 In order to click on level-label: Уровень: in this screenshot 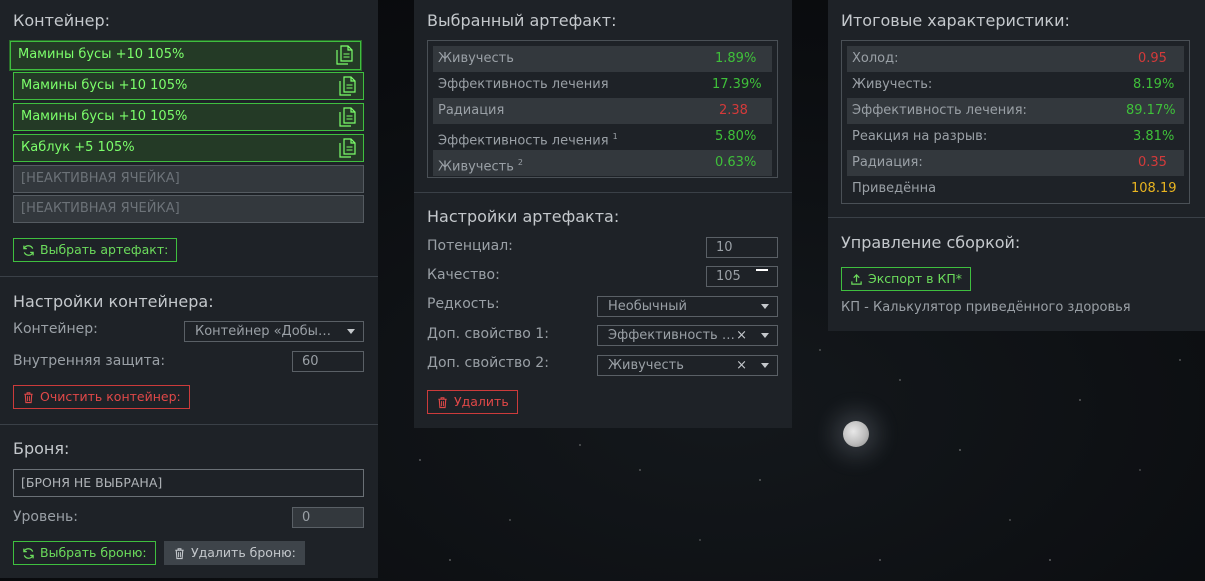, I will do `click(45, 517)`.